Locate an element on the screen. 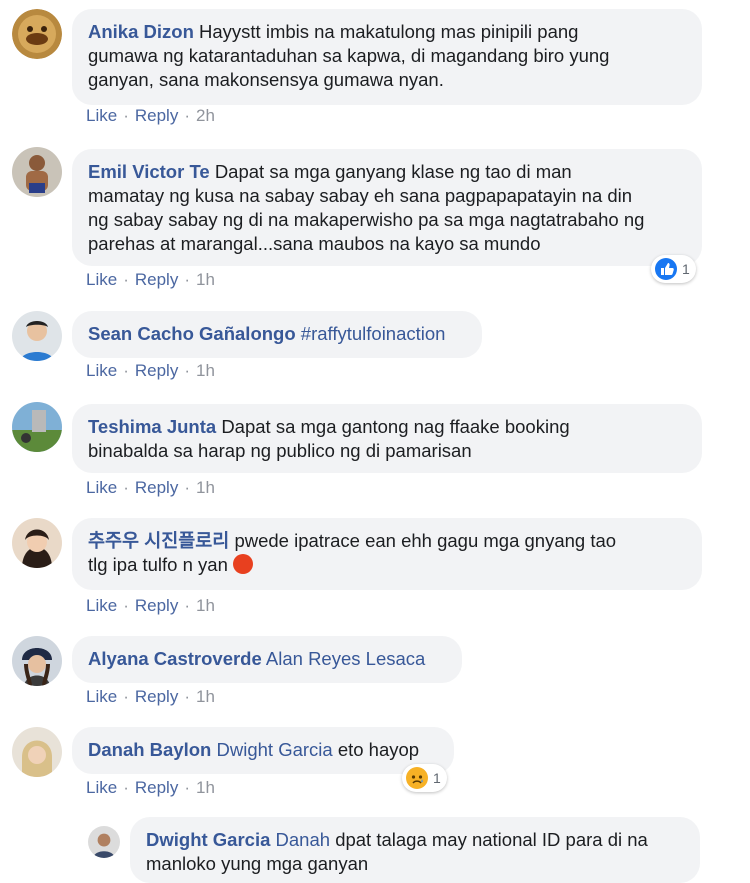  comment-author: Alyana Castroverde is located at coordinates (175, 658).